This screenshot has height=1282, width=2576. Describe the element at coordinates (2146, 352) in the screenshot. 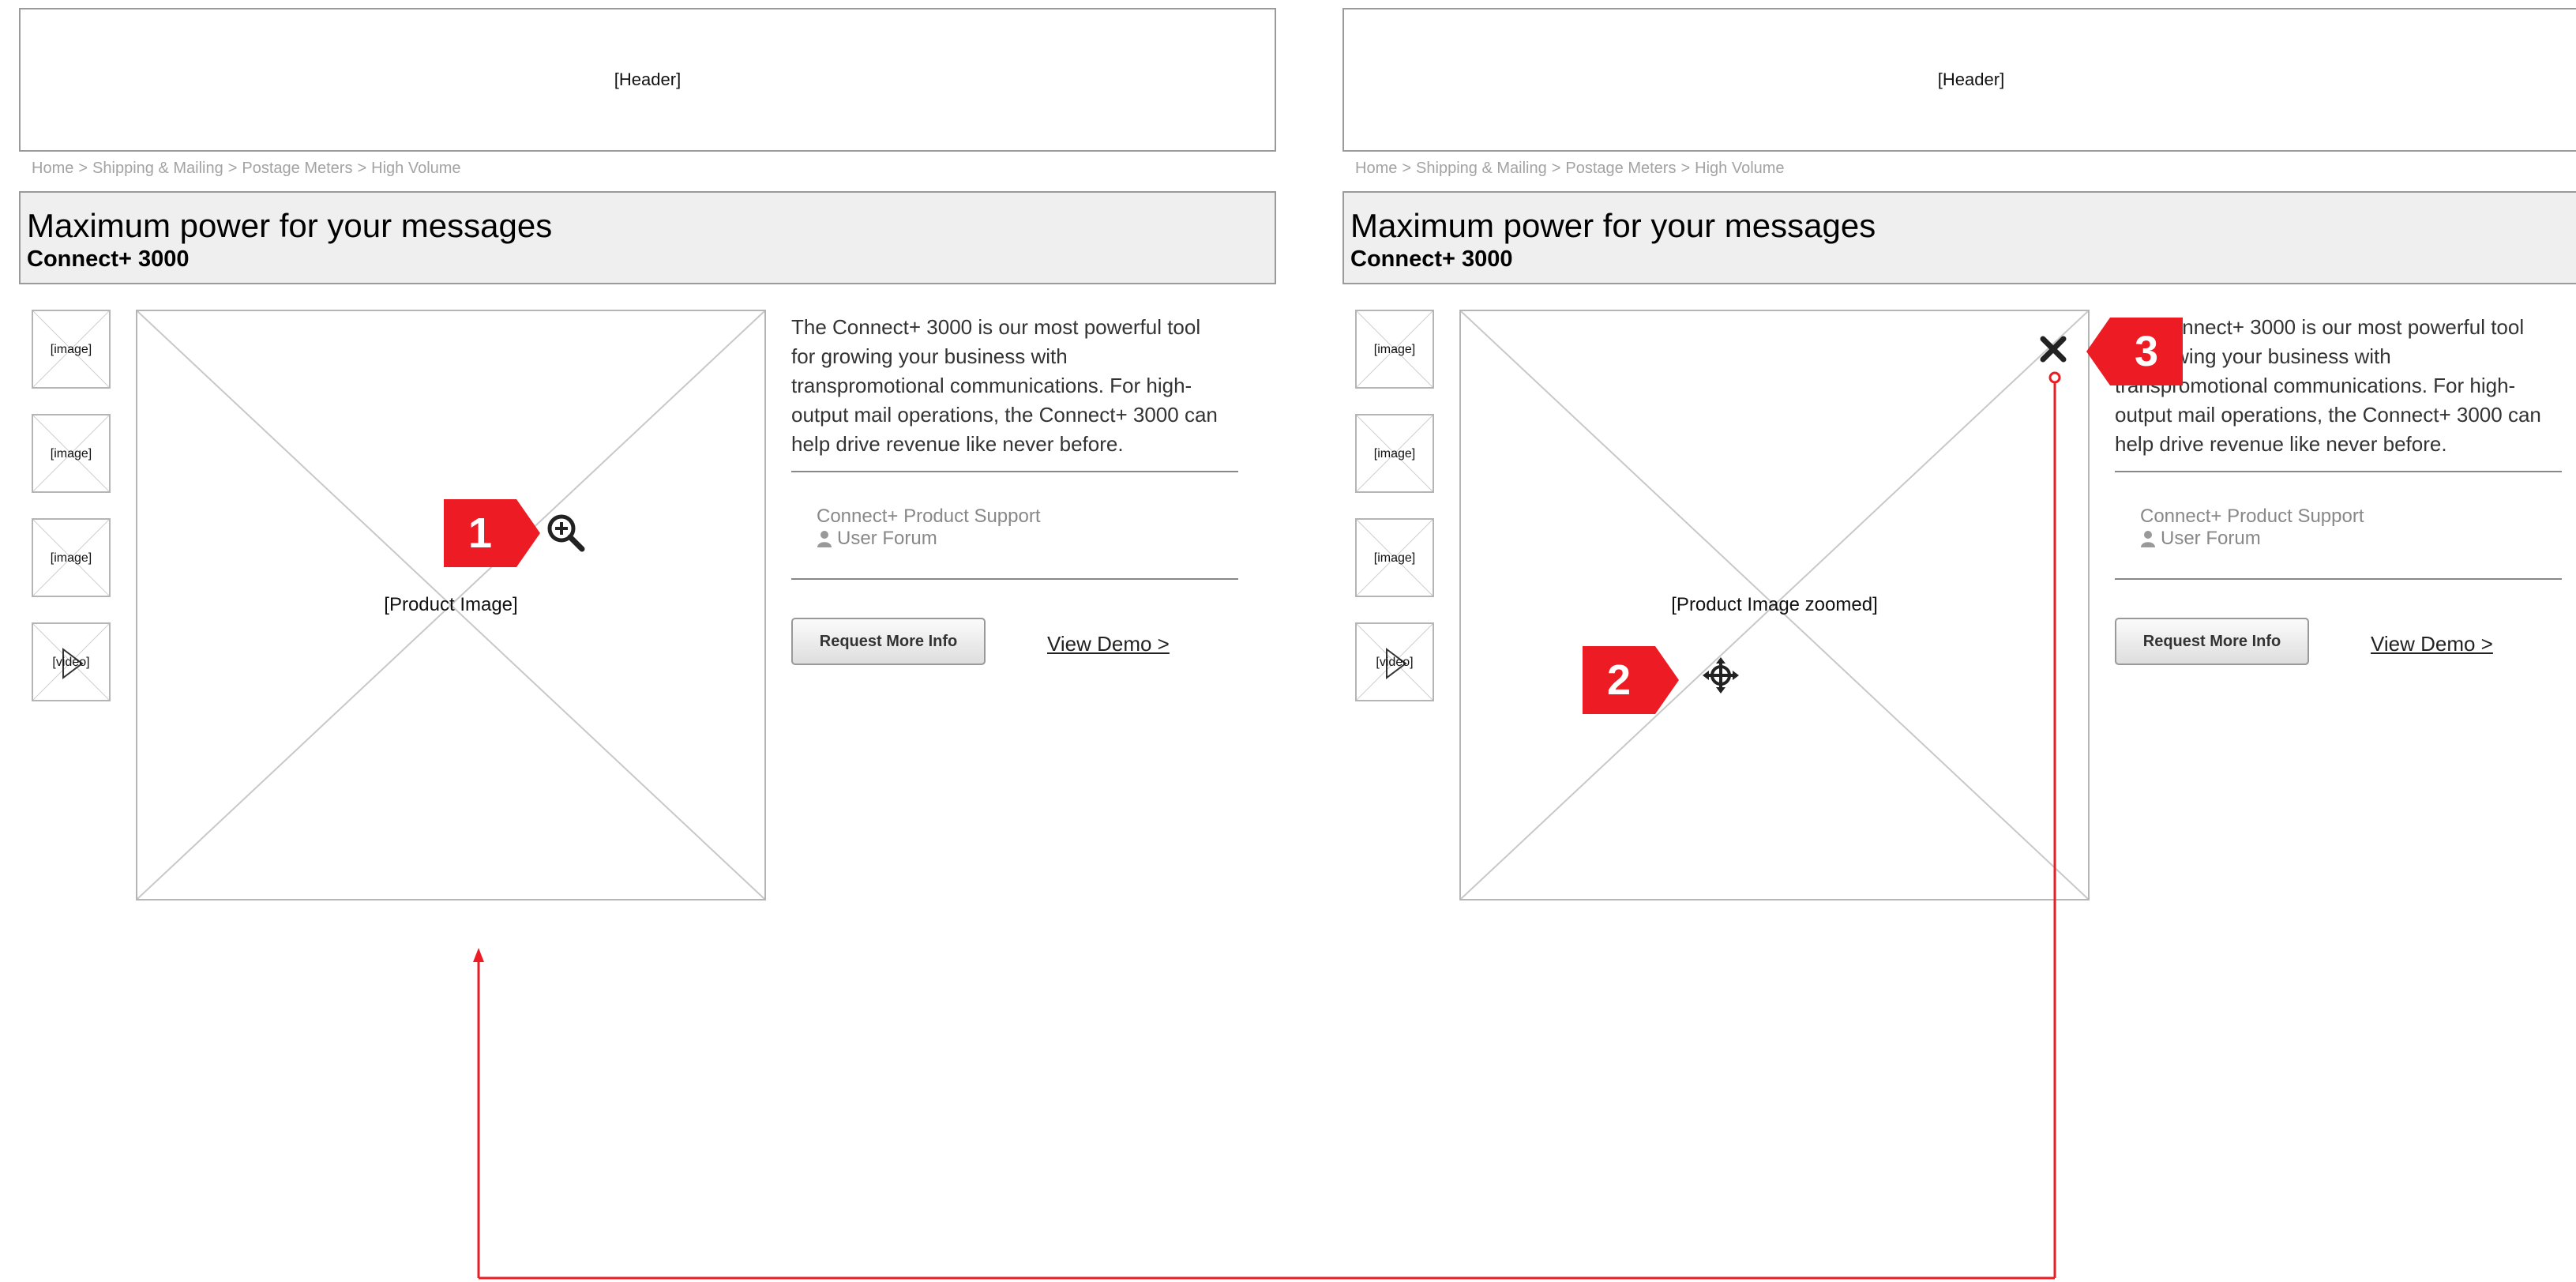

I see `annotation-number: 3` at that location.